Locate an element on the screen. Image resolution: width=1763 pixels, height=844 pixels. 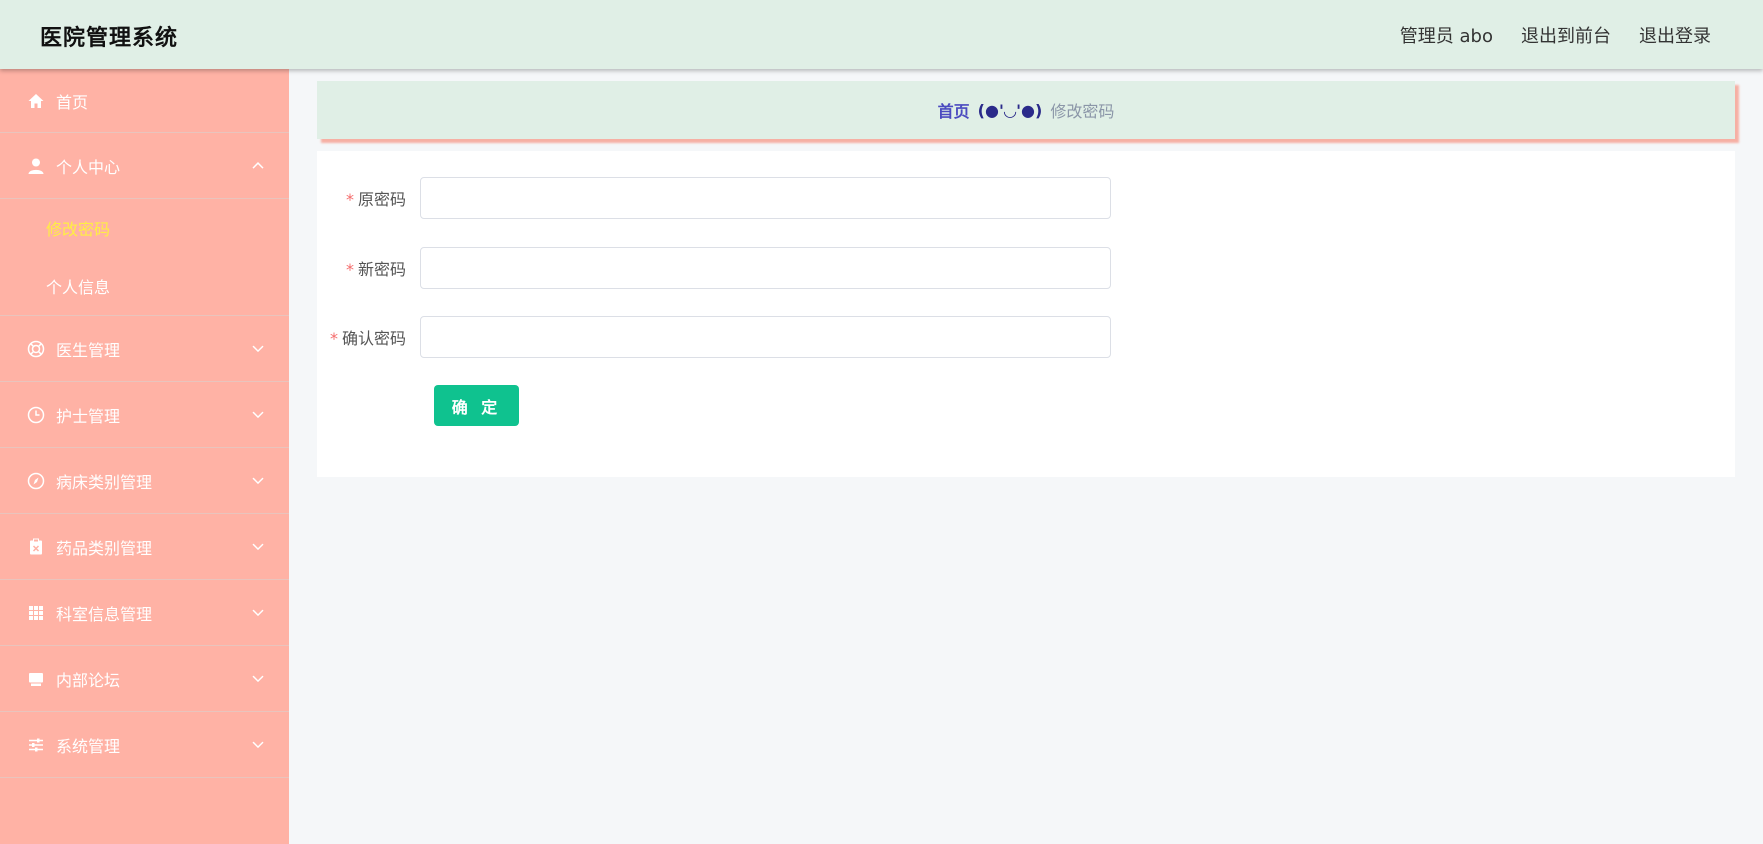
form-row-new-password: * 新密码 is located at coordinates (1026, 268).